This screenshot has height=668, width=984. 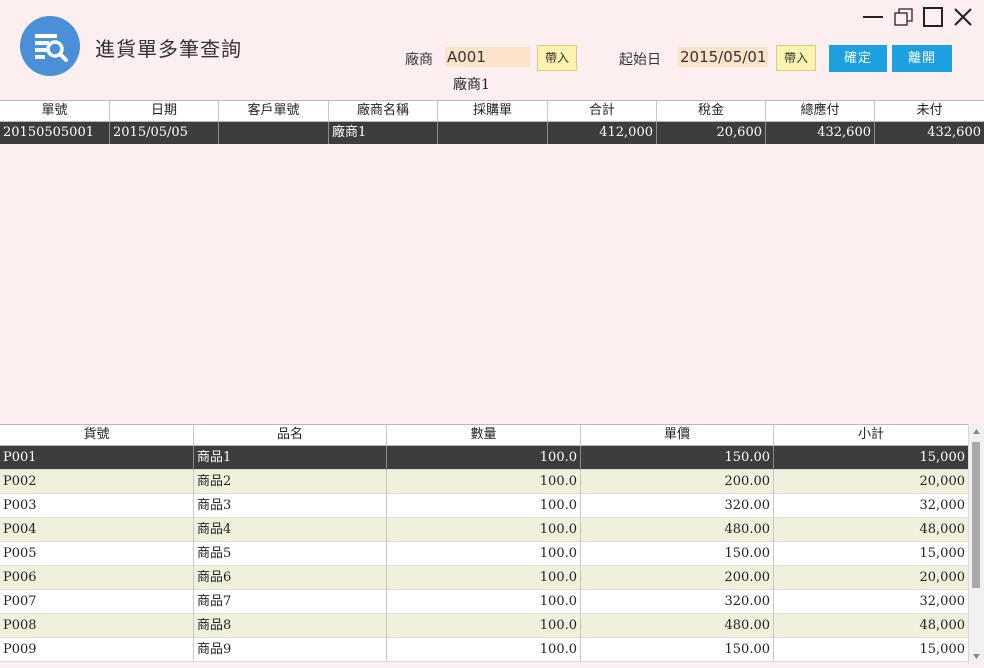 I want to click on scroll-down-icon, so click(x=976, y=656).